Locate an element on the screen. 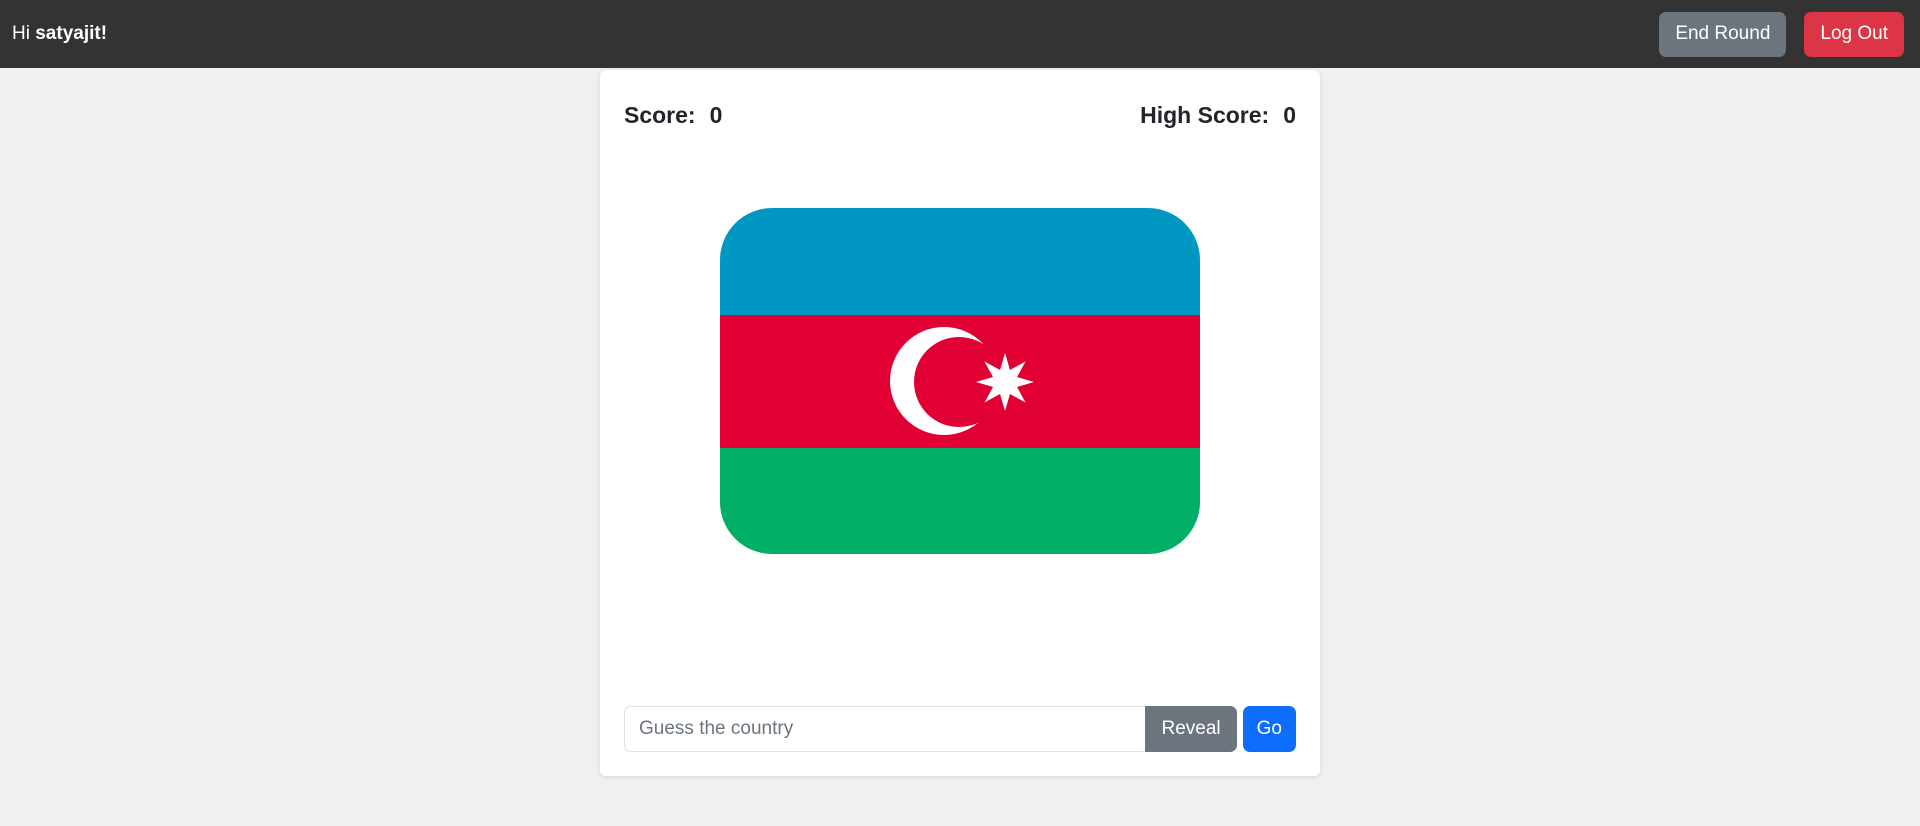 The height and width of the screenshot is (826, 1920). go-button: Go is located at coordinates (1269, 729).